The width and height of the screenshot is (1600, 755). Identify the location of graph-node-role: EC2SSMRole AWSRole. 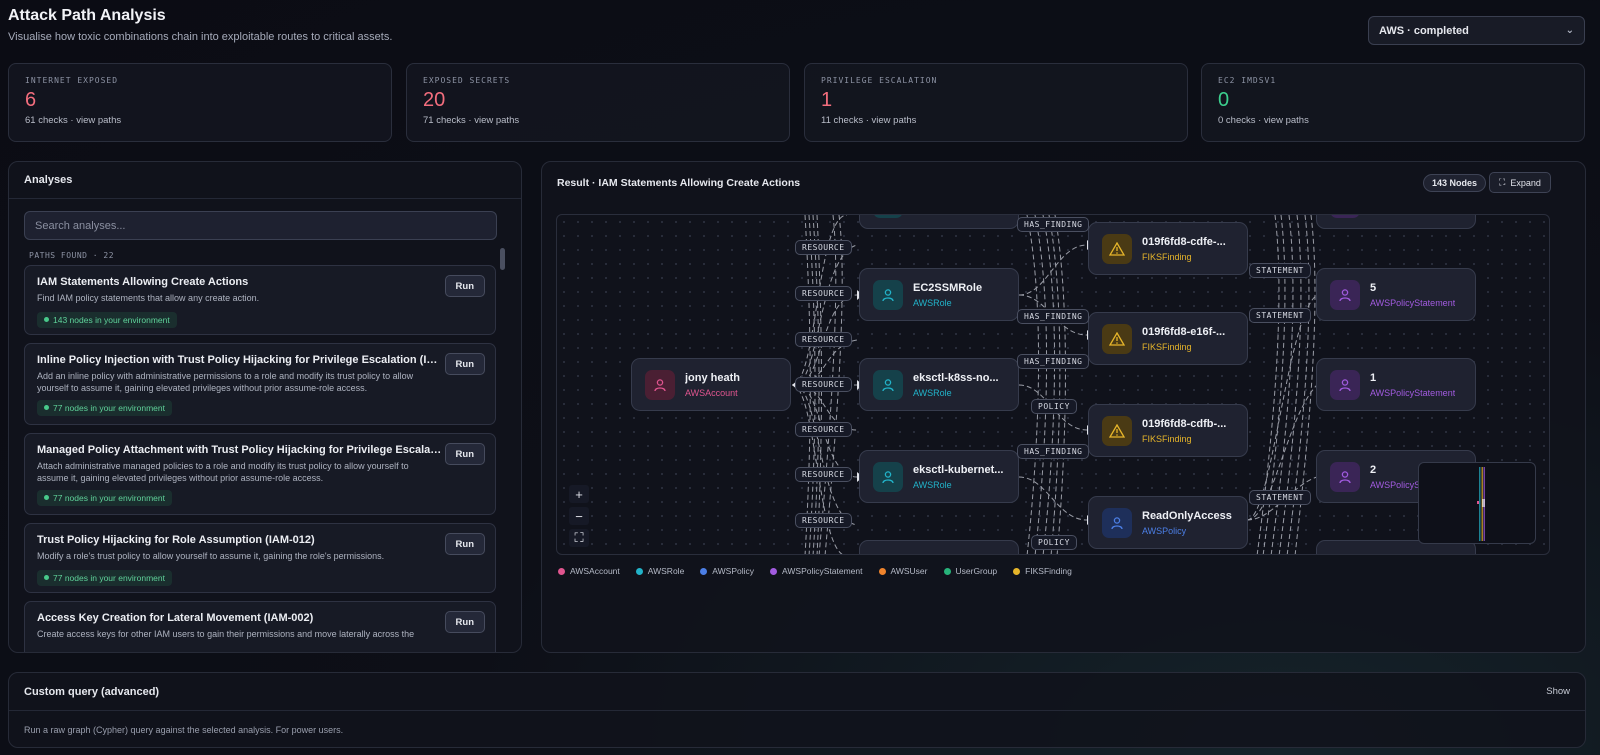
(939, 294).